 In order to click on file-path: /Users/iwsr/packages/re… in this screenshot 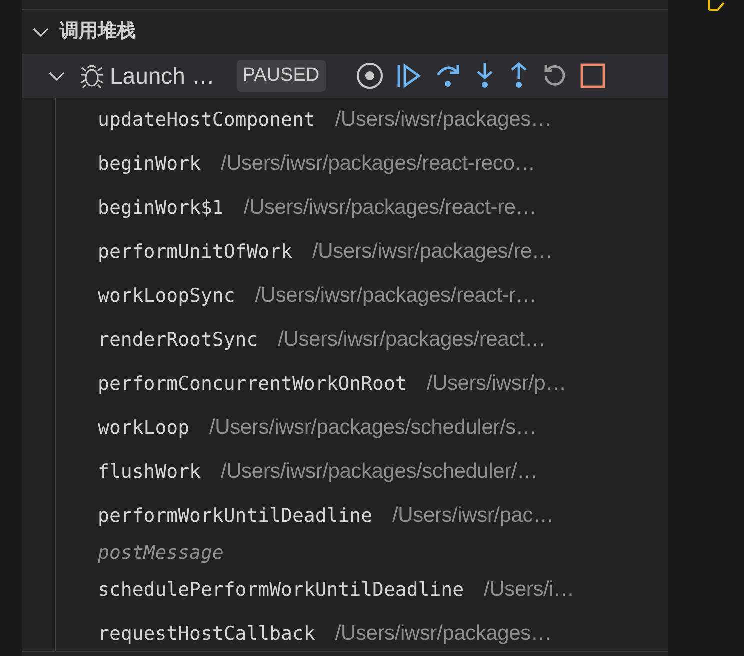, I will do `click(432, 252)`.